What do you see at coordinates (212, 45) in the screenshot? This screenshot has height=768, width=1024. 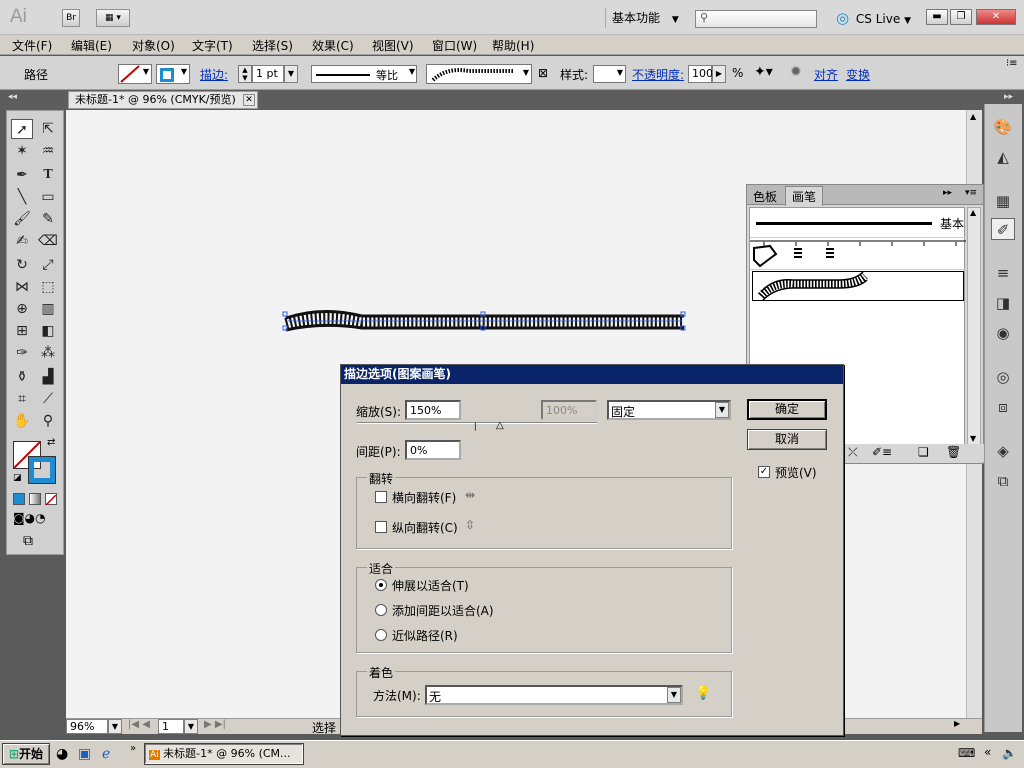 I see `menu-type: 文字(T)` at bounding box center [212, 45].